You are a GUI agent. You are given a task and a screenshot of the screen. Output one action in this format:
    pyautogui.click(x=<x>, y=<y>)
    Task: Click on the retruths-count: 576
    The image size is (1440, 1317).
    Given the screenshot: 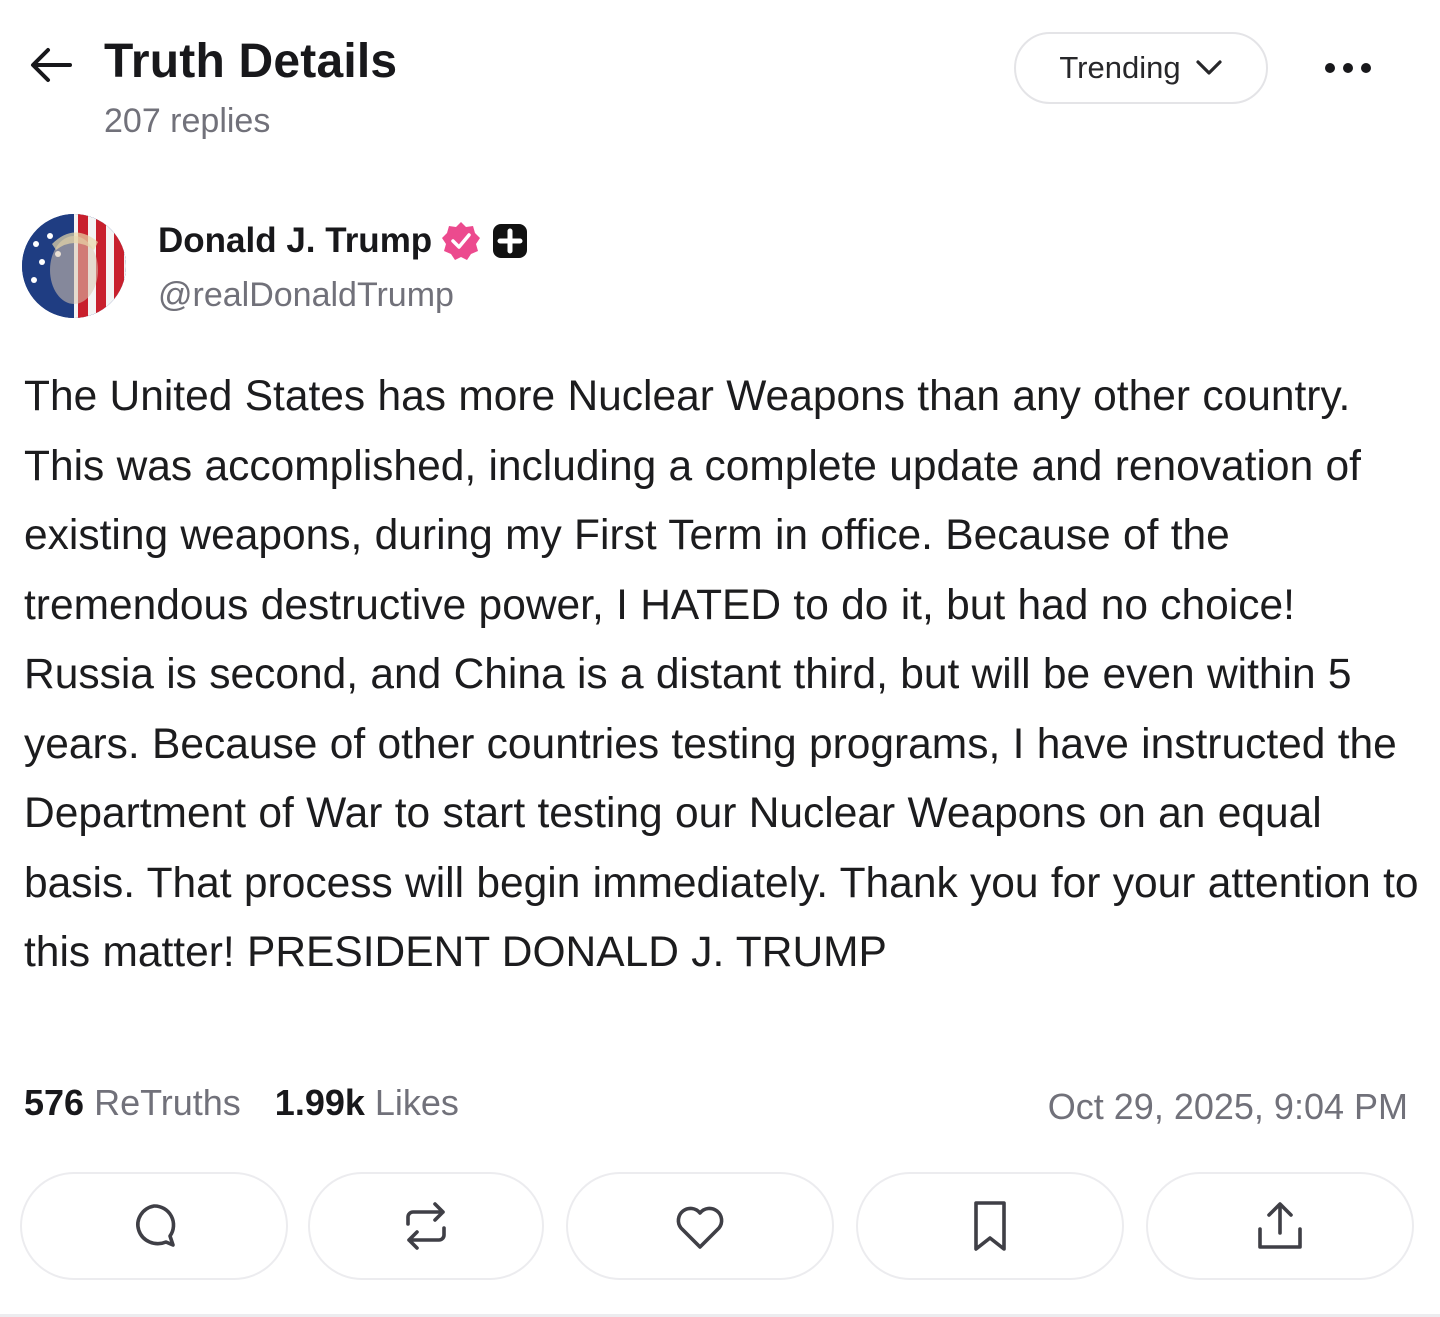 What is the action you would take?
    pyautogui.click(x=54, y=1102)
    